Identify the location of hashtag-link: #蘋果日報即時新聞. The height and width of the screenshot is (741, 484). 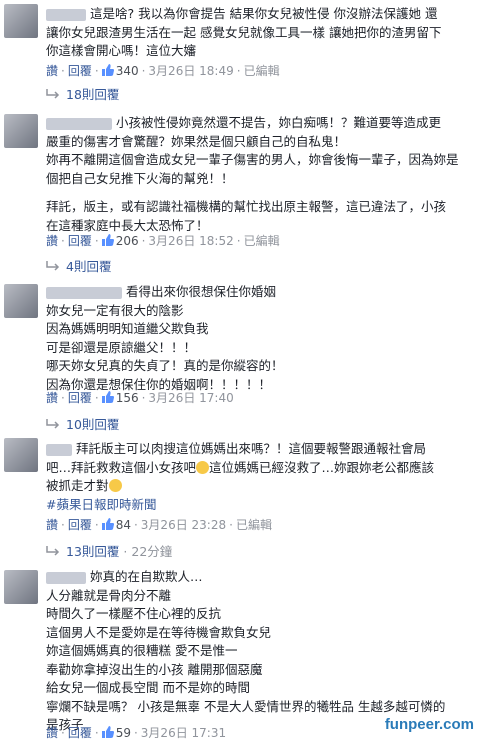
(259, 505).